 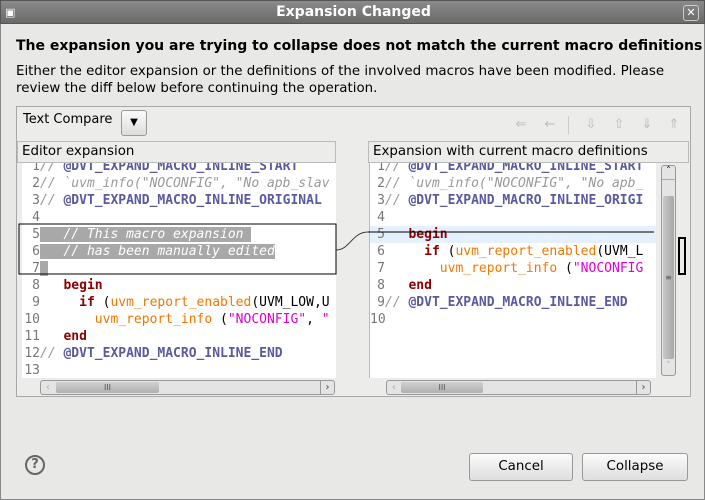 What do you see at coordinates (83, 285) in the screenshot?
I see `code-token: begin` at bounding box center [83, 285].